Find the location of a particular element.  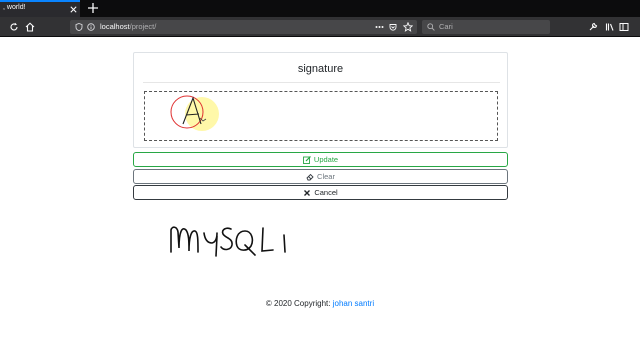

edit-icon is located at coordinates (306, 159).